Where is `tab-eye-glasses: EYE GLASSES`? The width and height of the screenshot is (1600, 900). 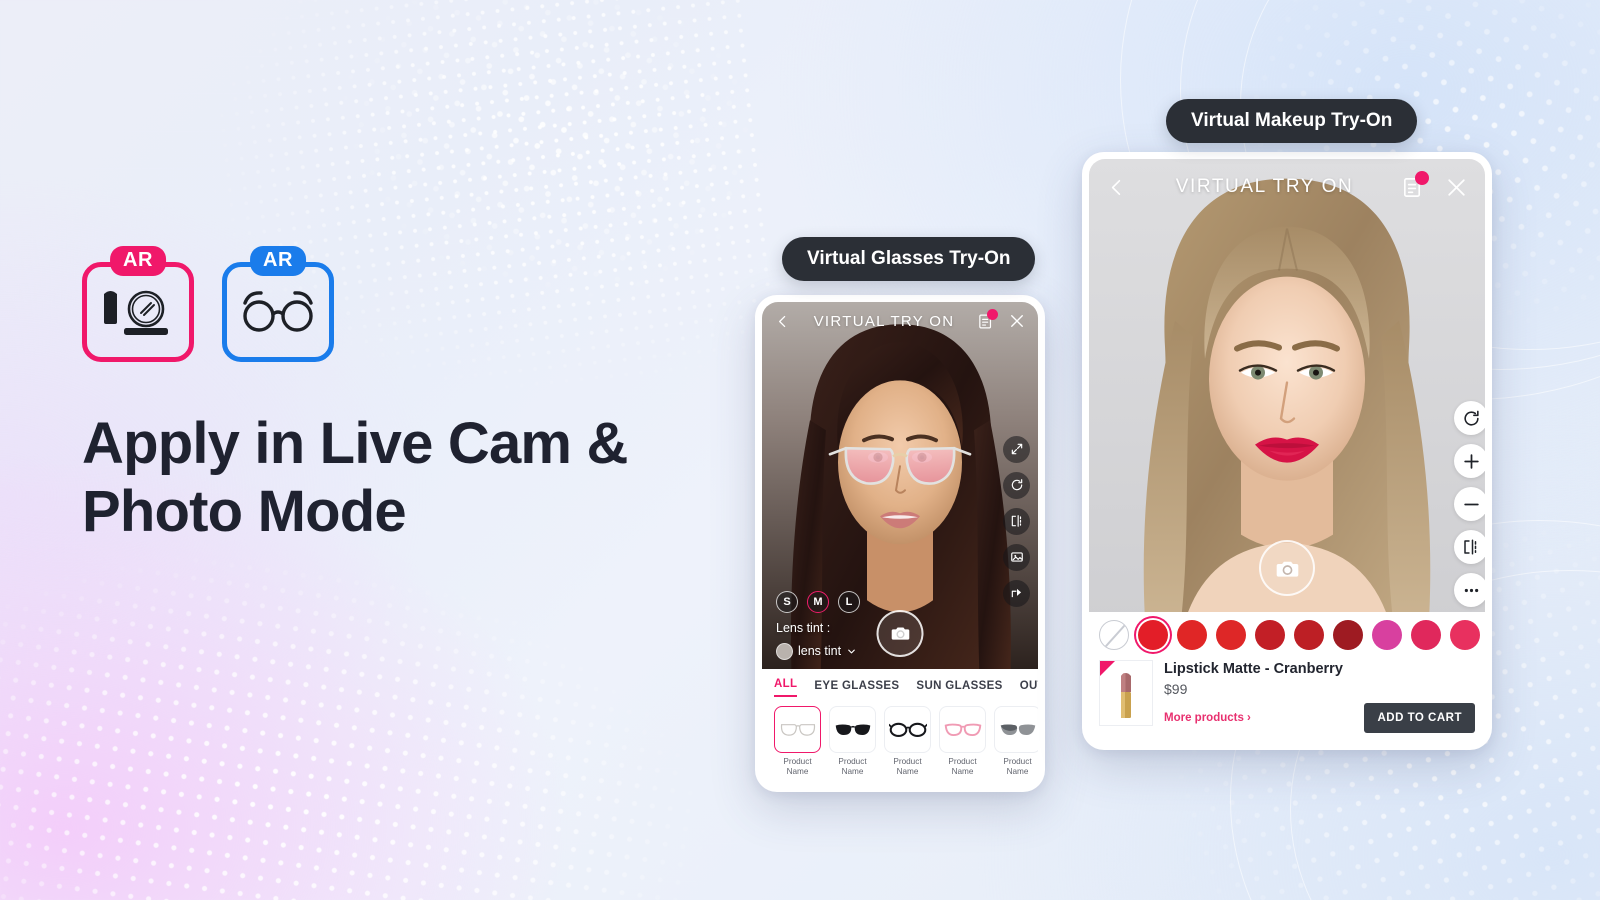 tab-eye-glasses: EYE GLASSES is located at coordinates (856, 688).